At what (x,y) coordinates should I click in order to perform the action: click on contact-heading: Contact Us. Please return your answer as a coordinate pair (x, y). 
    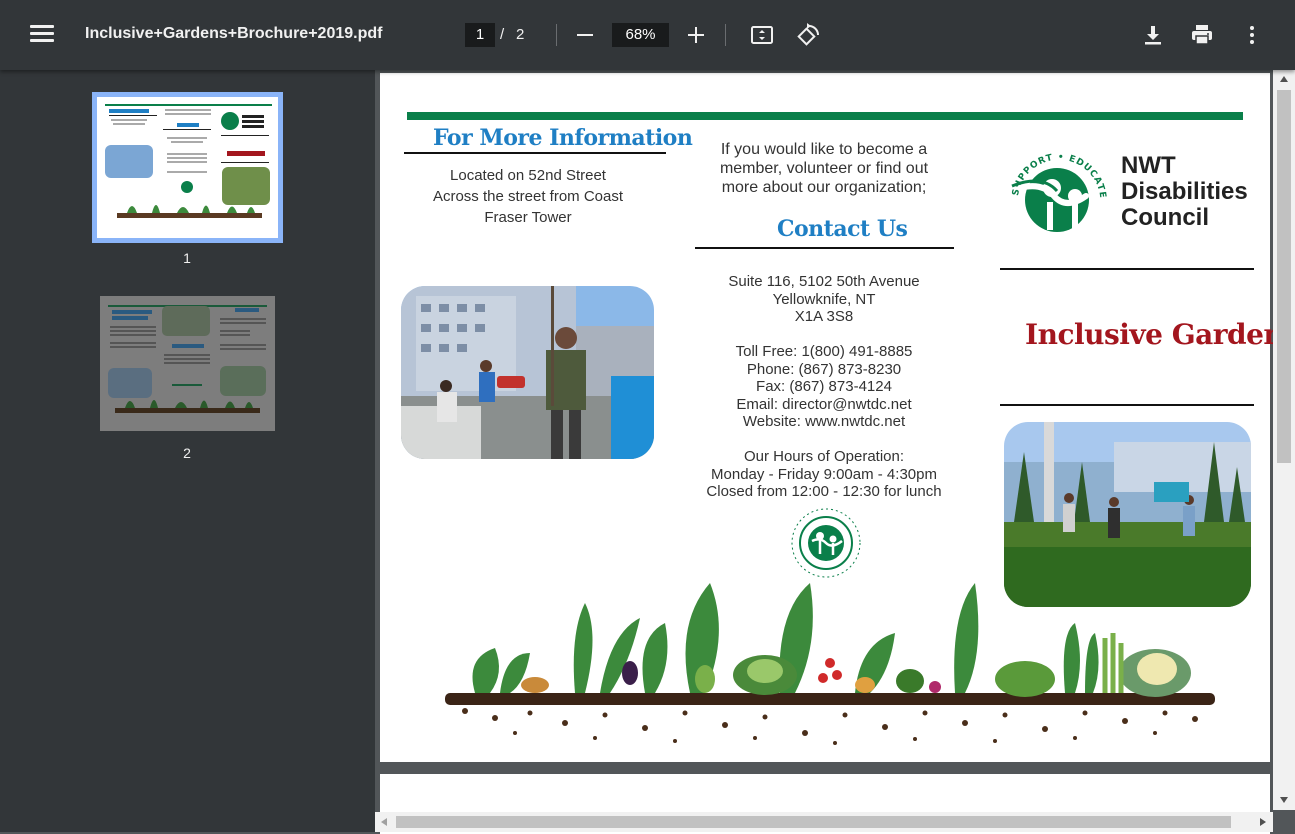
    Looking at the image, I should click on (842, 229).